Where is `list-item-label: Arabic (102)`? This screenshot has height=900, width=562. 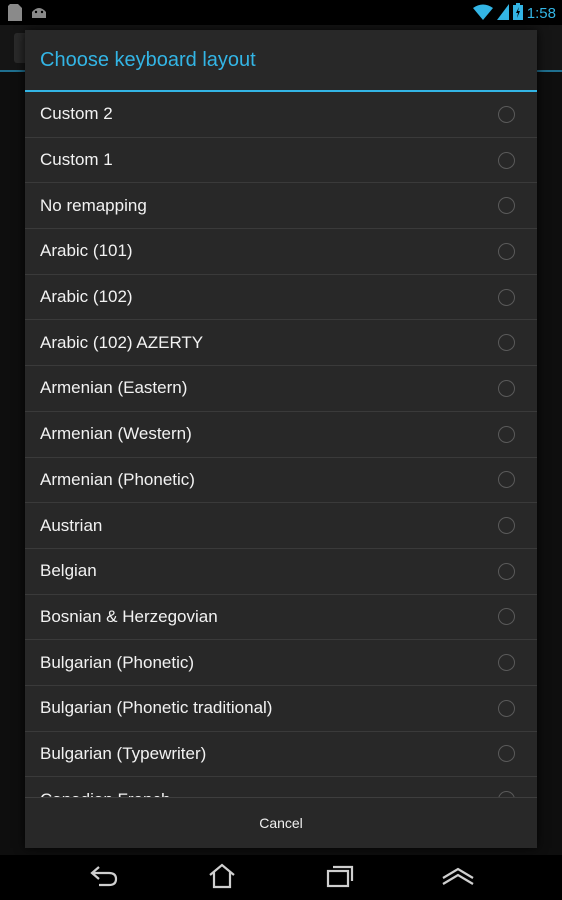 list-item-label: Arabic (102) is located at coordinates (86, 297).